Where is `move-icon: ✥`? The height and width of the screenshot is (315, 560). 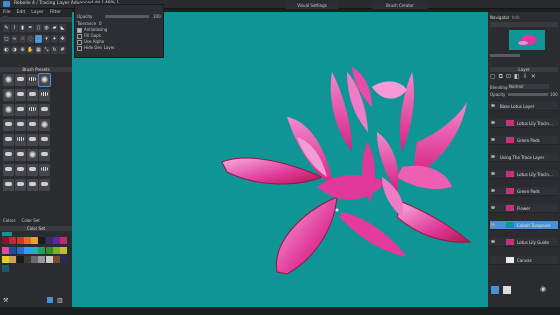
move-icon: ✥ is located at coordinates (62, 39).